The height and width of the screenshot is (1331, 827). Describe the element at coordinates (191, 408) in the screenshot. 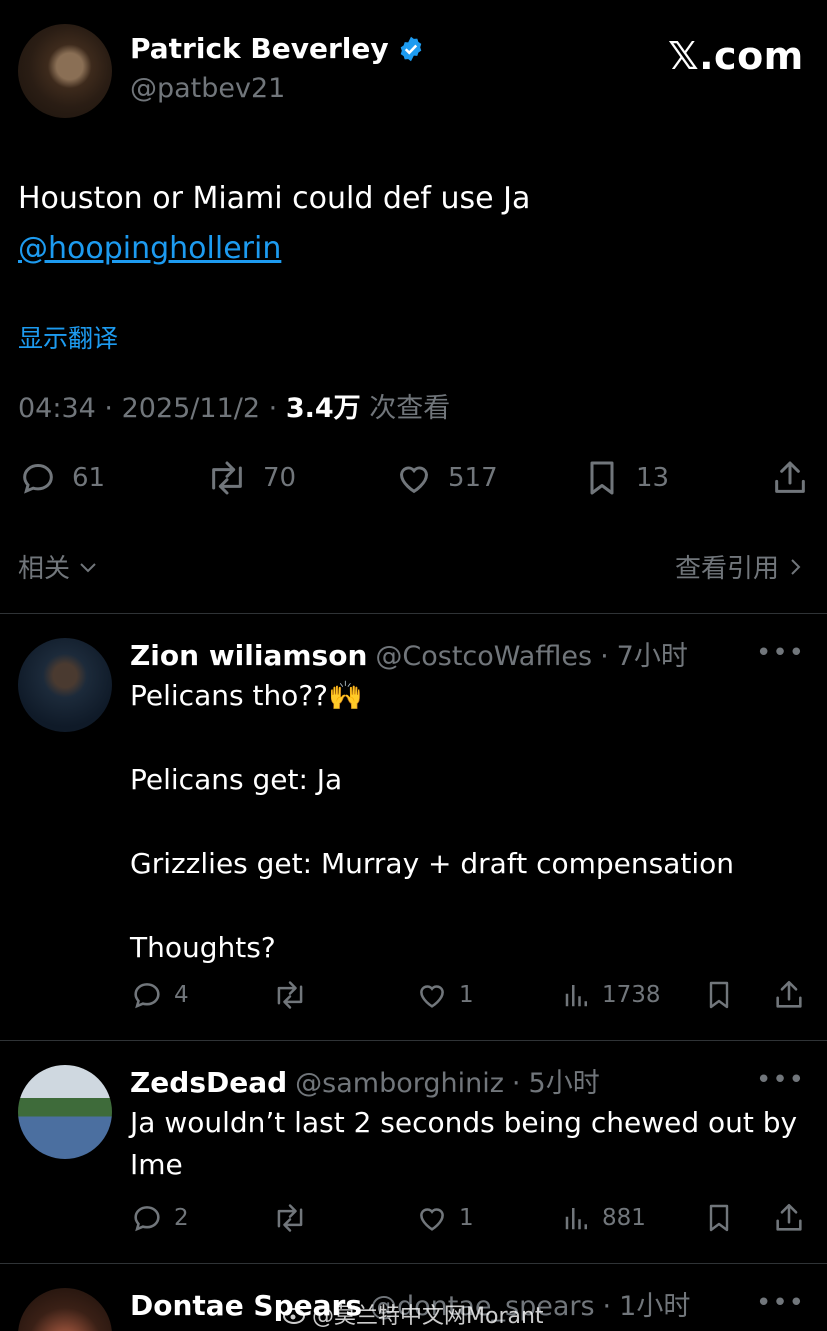

I see `tweet-date: 2025/11/2` at that location.